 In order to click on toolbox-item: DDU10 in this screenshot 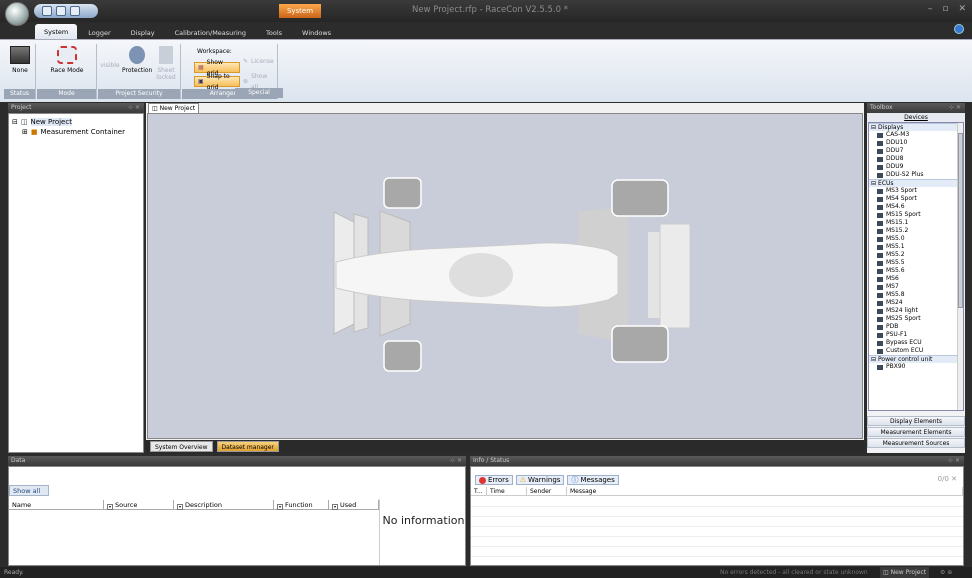, I will do `click(916, 143)`.